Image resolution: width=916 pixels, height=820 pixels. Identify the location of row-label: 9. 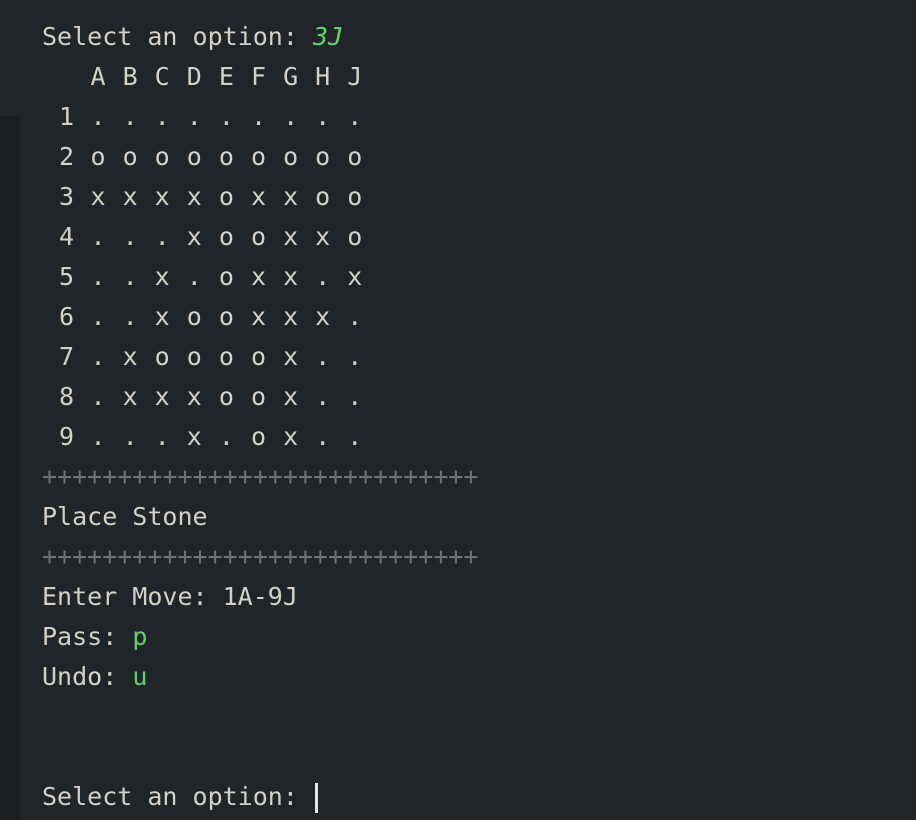
(66, 436).